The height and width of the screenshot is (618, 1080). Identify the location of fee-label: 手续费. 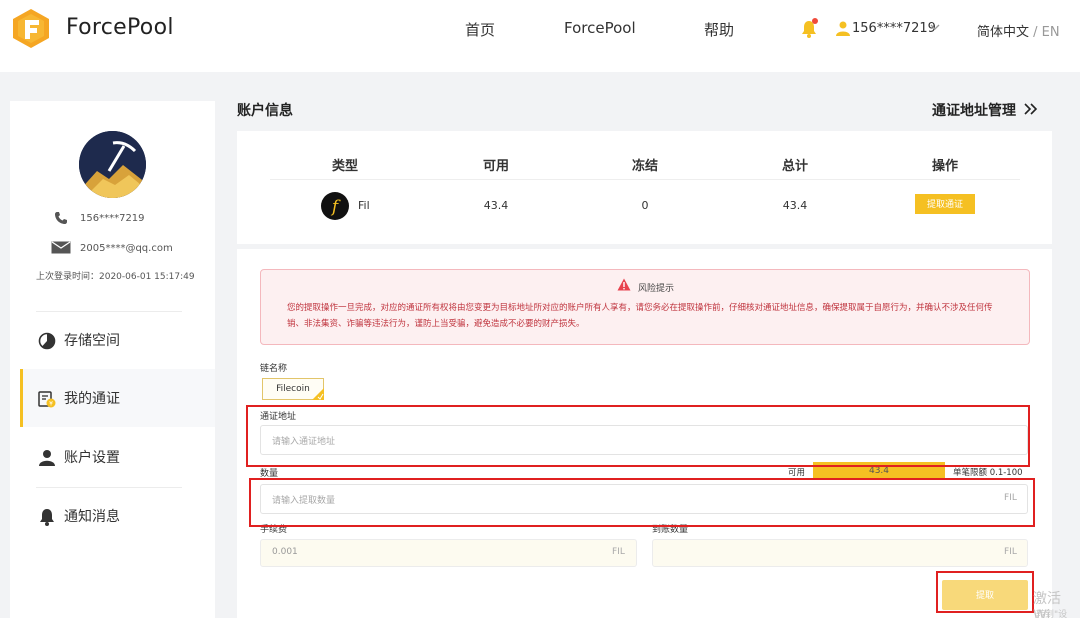
(274, 530).